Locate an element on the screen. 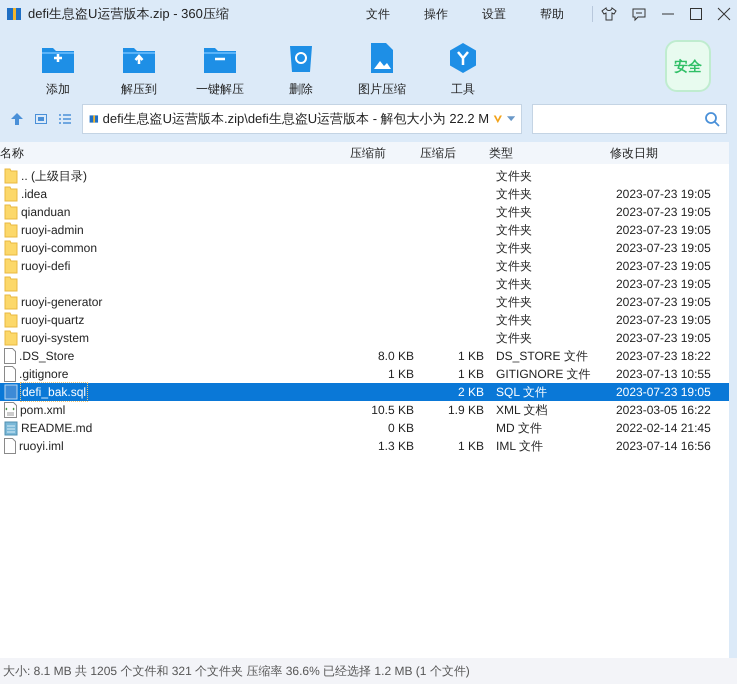  file-name: .gitignore is located at coordinates (44, 374).